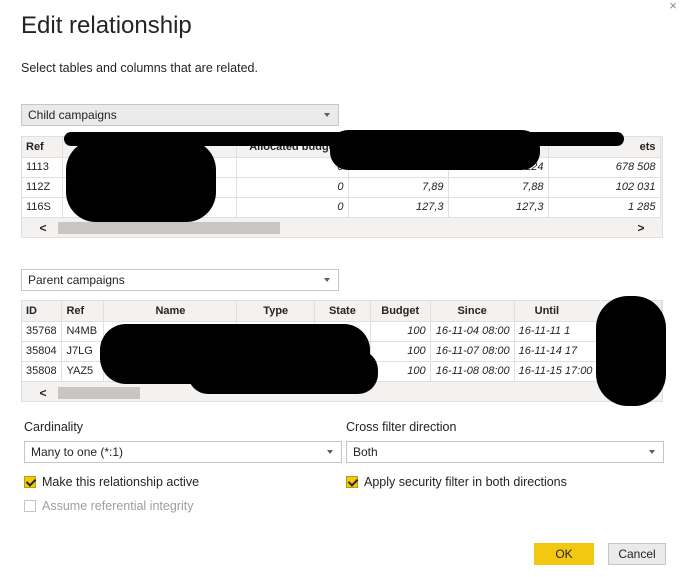 The width and height of the screenshot is (683, 577). I want to click on table-cell: 16-11-08 08:00, so click(472, 371).